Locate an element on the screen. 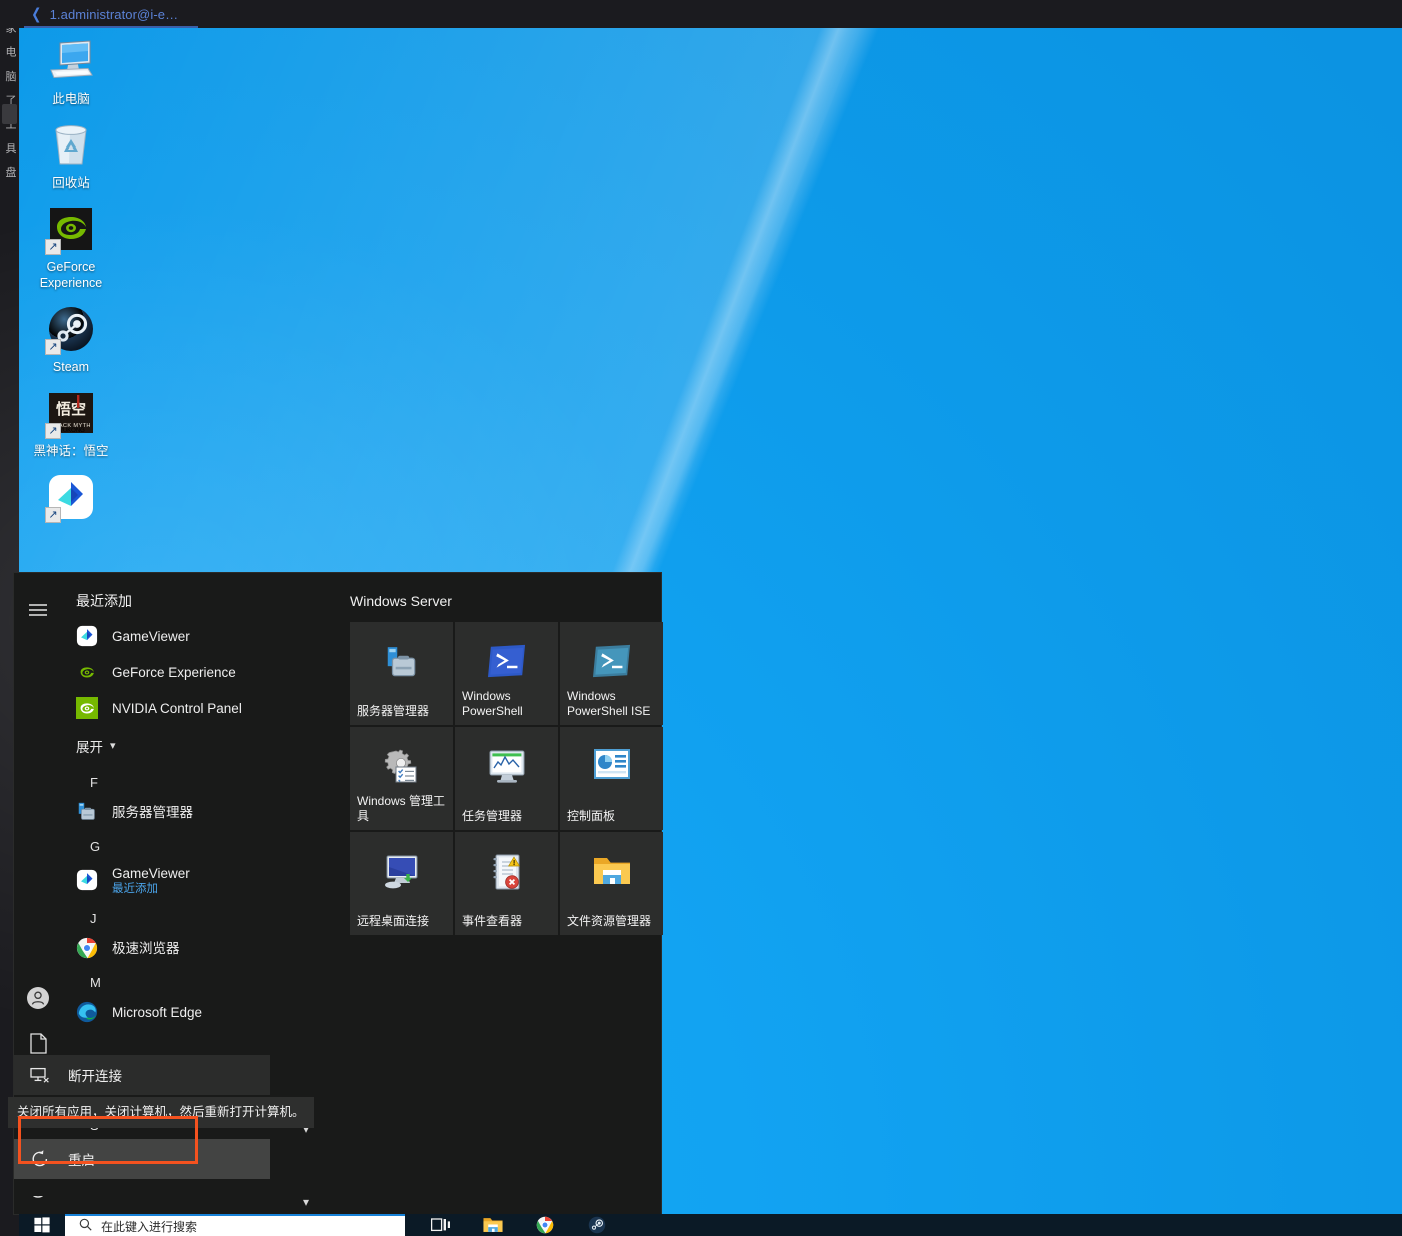 The height and width of the screenshot is (1236, 1402). desktop-icon-geforce-experience: ↗ GeForce Experience is located at coordinates (71, 247).